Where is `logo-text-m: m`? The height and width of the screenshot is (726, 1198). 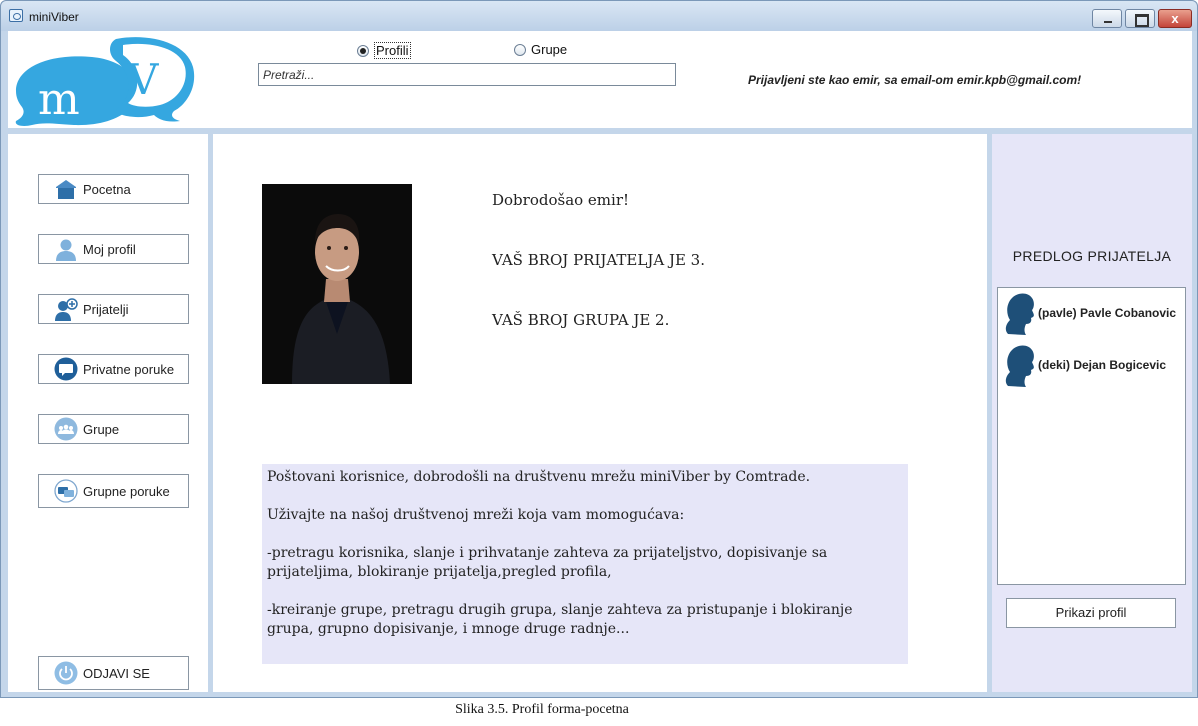
logo-text-m: m is located at coordinates (59, 99).